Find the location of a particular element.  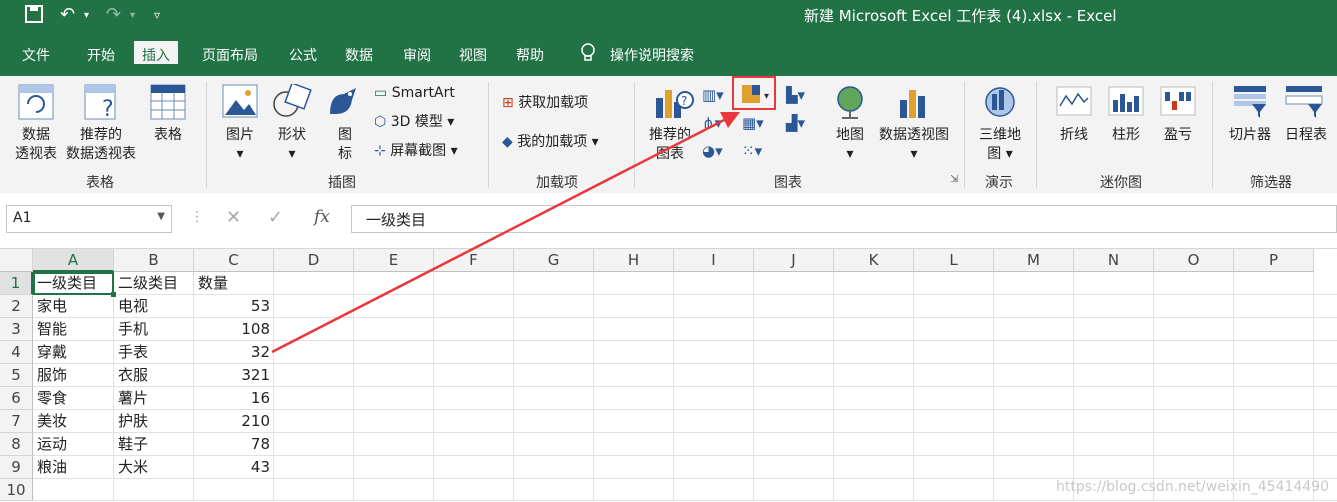

cell-a10 is located at coordinates (73, 490).